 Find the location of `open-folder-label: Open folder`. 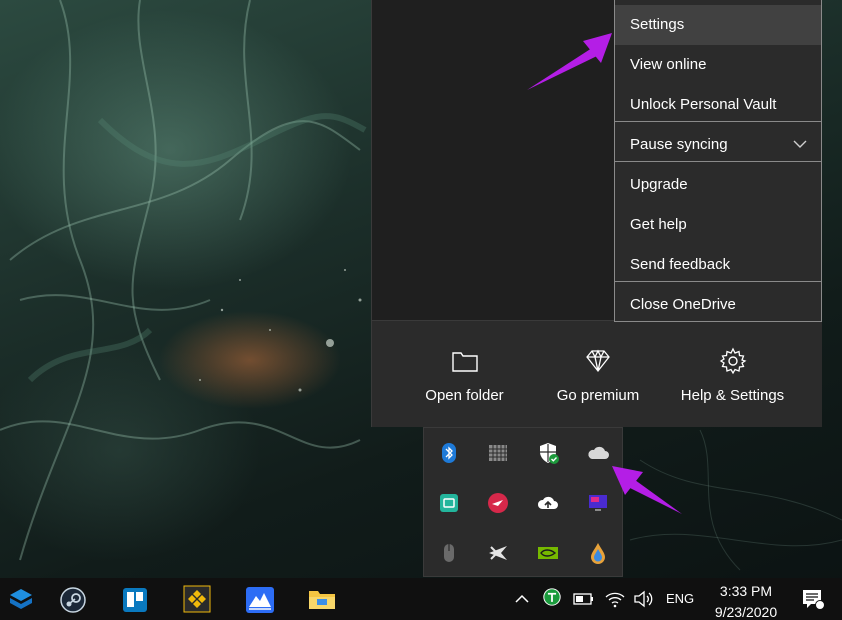

open-folder-label: Open folder is located at coordinates (464, 395).